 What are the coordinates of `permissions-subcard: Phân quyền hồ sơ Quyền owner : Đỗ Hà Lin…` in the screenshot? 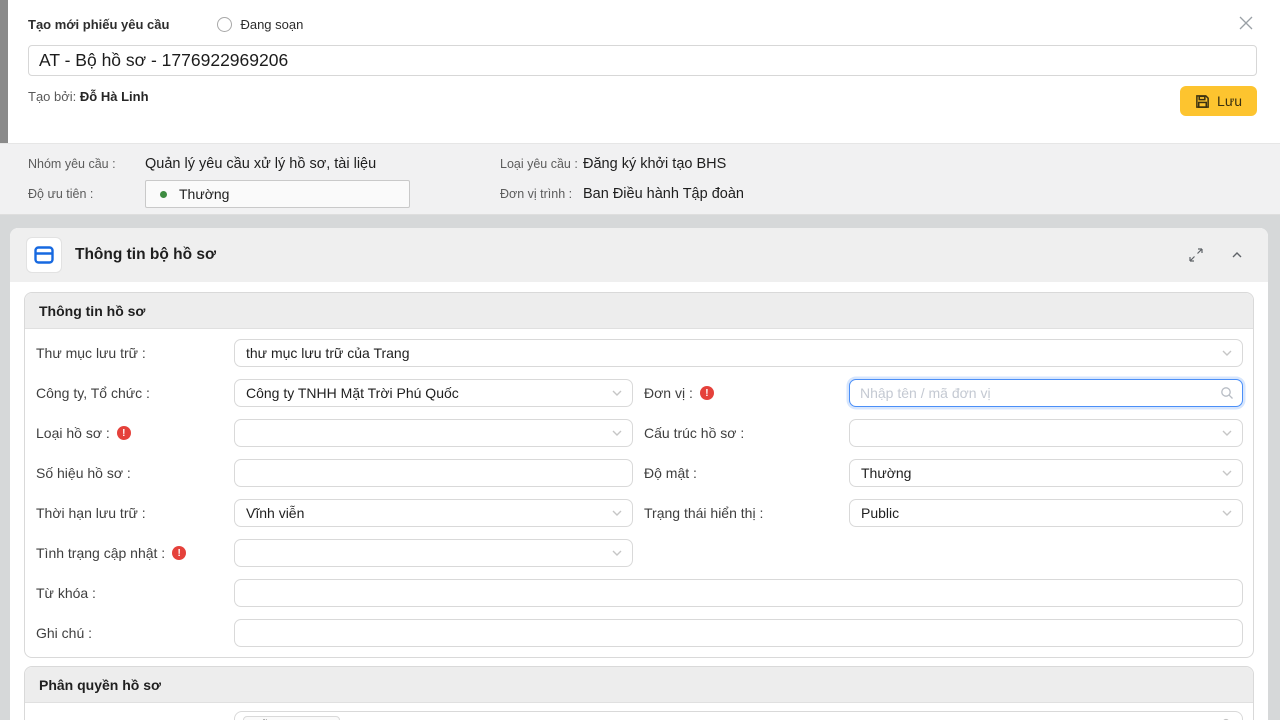 It's located at (639, 693).